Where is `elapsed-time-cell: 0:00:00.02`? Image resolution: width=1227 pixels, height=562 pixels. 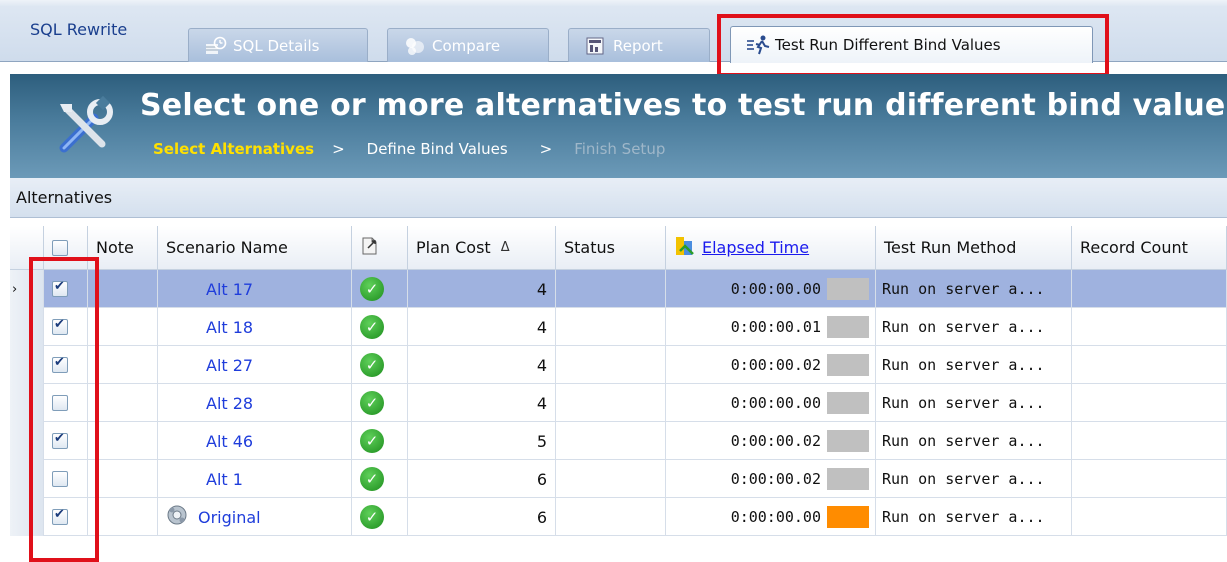
elapsed-time-cell: 0:00:00.02 is located at coordinates (771, 479).